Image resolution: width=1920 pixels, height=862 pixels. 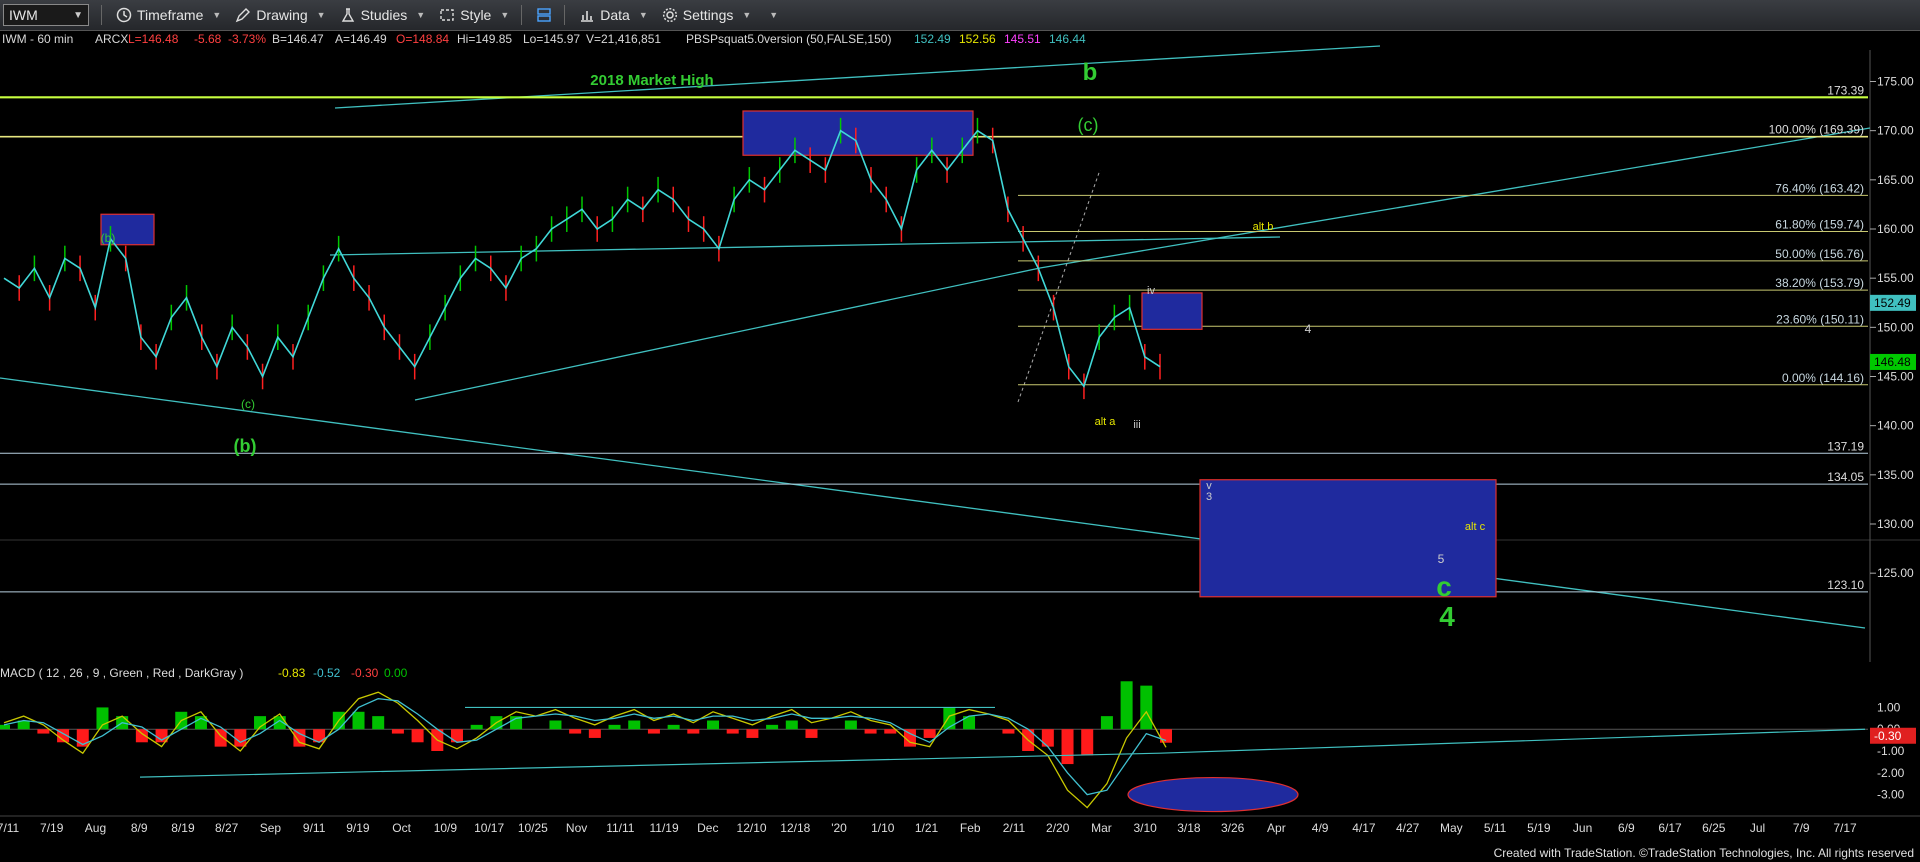 What do you see at coordinates (883, 828) in the screenshot?
I see `x-tick-label: 1/10` at bounding box center [883, 828].